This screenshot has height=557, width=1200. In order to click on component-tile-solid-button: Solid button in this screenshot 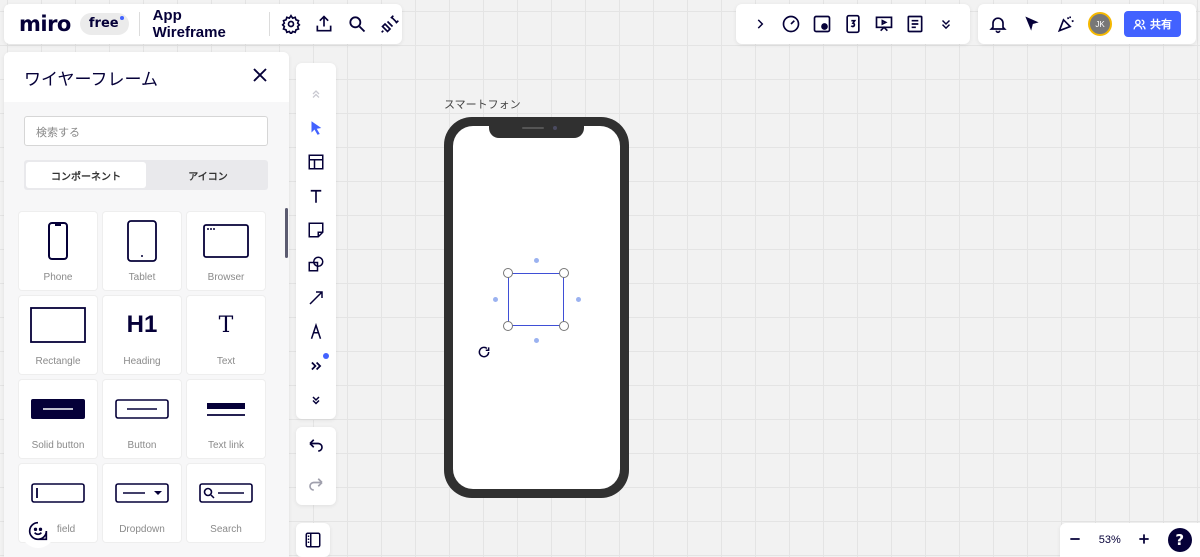, I will do `click(58, 419)`.